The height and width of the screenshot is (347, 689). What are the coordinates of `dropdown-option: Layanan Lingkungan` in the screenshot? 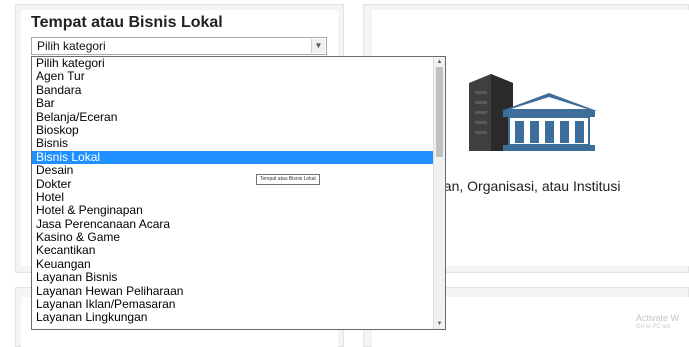 It's located at (238, 318).